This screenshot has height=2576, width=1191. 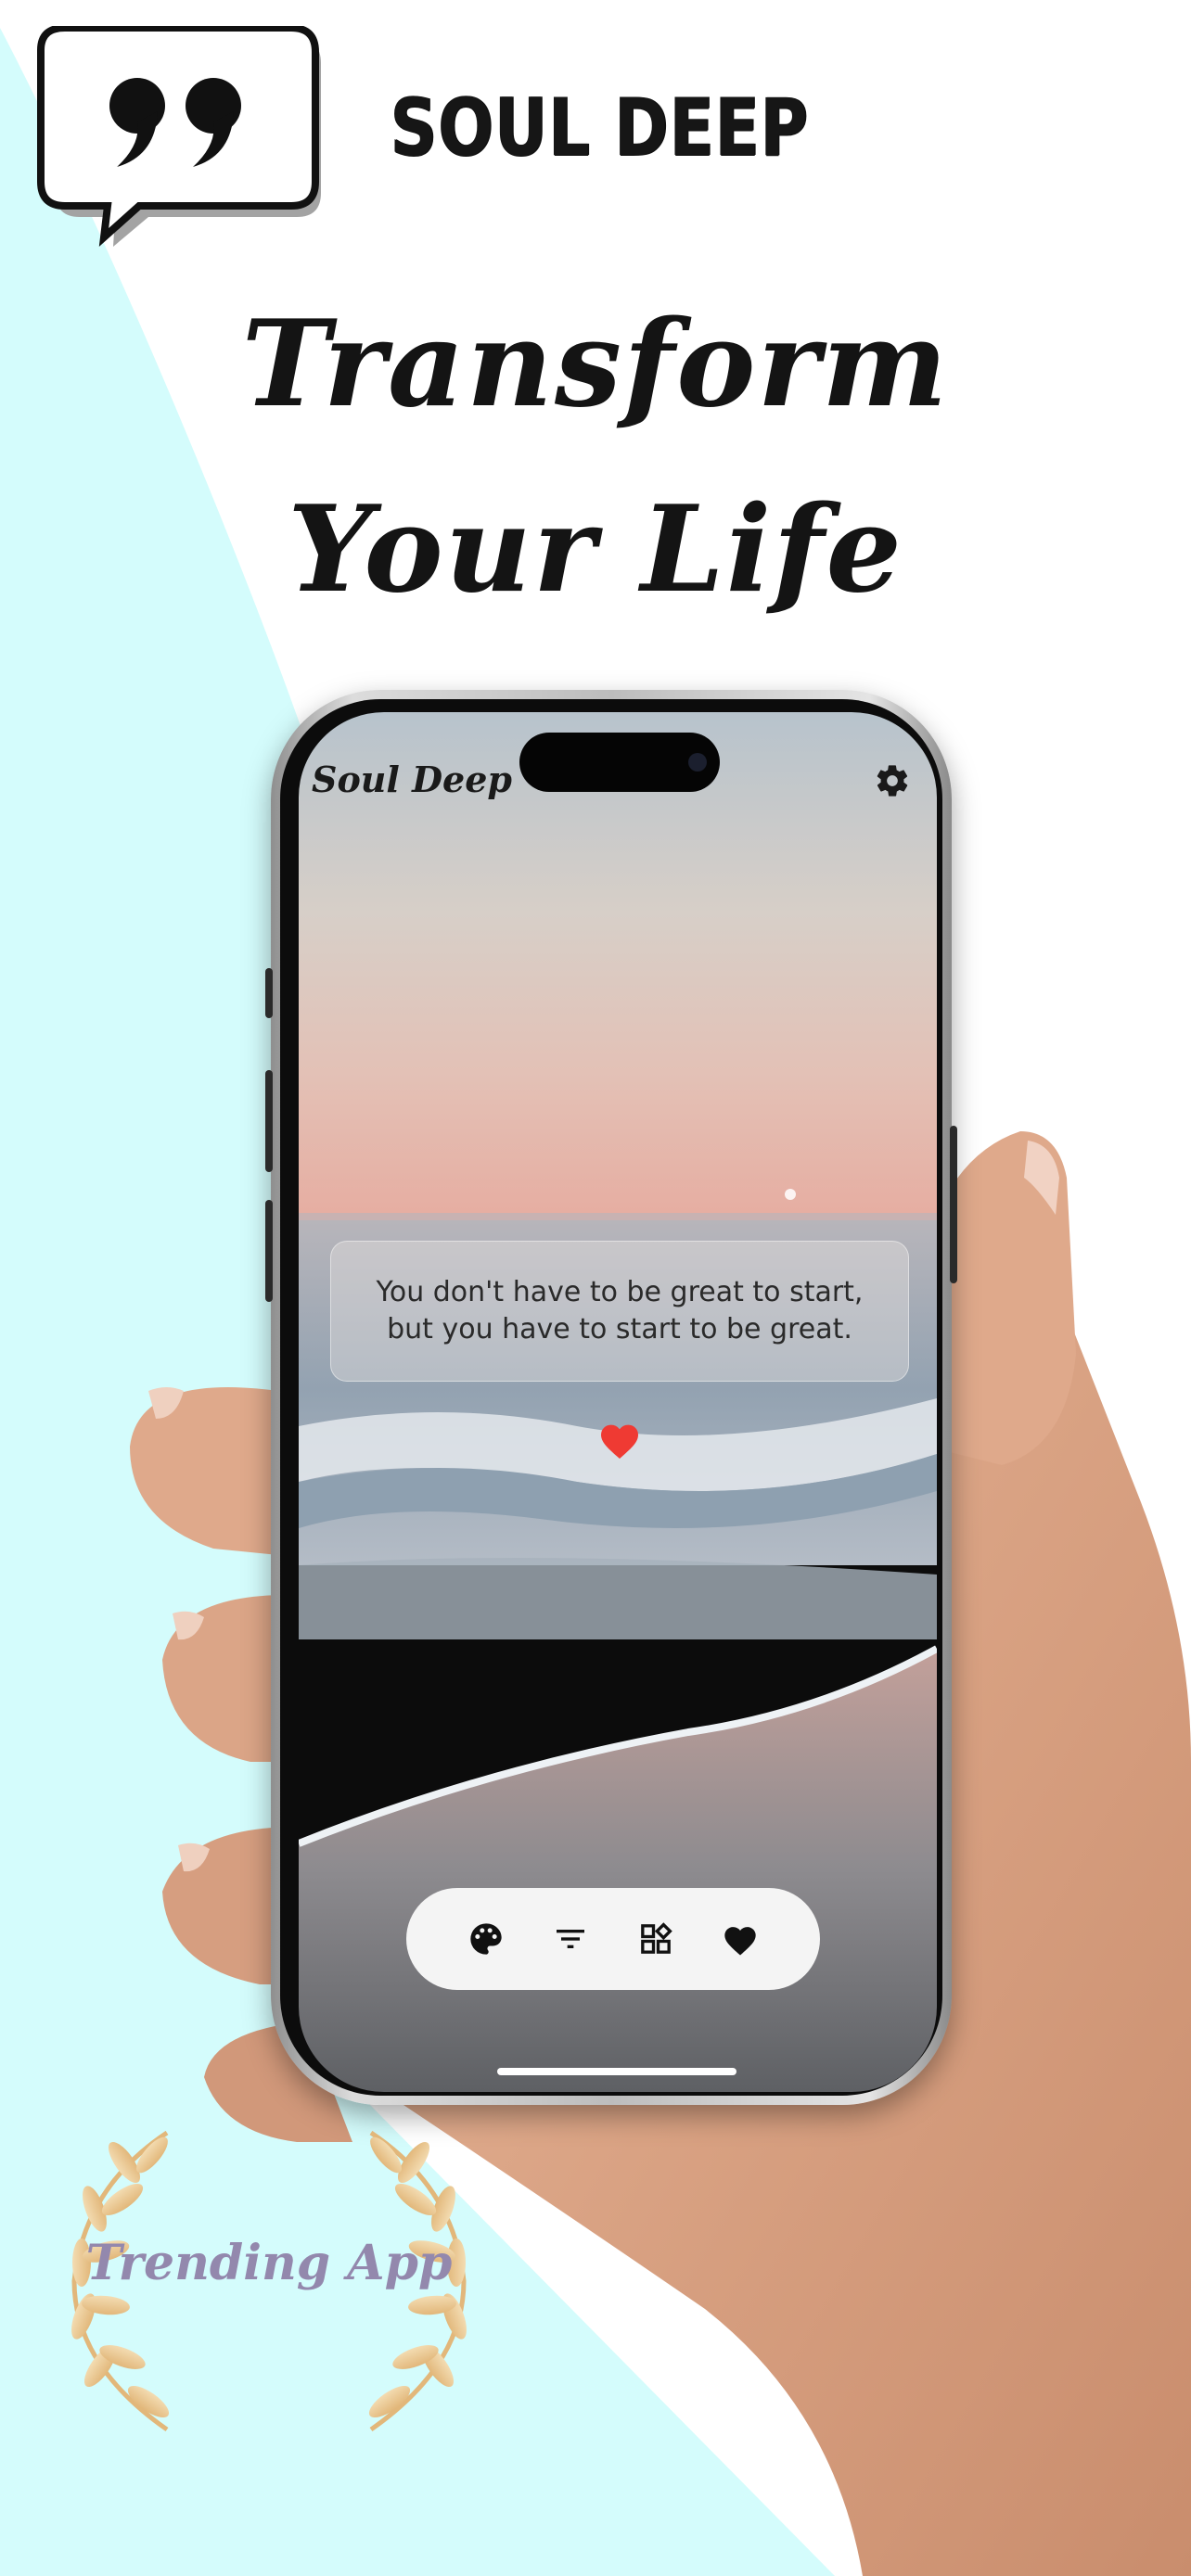 What do you see at coordinates (613, 1939) in the screenshot?
I see `bottom-toolbar` at bounding box center [613, 1939].